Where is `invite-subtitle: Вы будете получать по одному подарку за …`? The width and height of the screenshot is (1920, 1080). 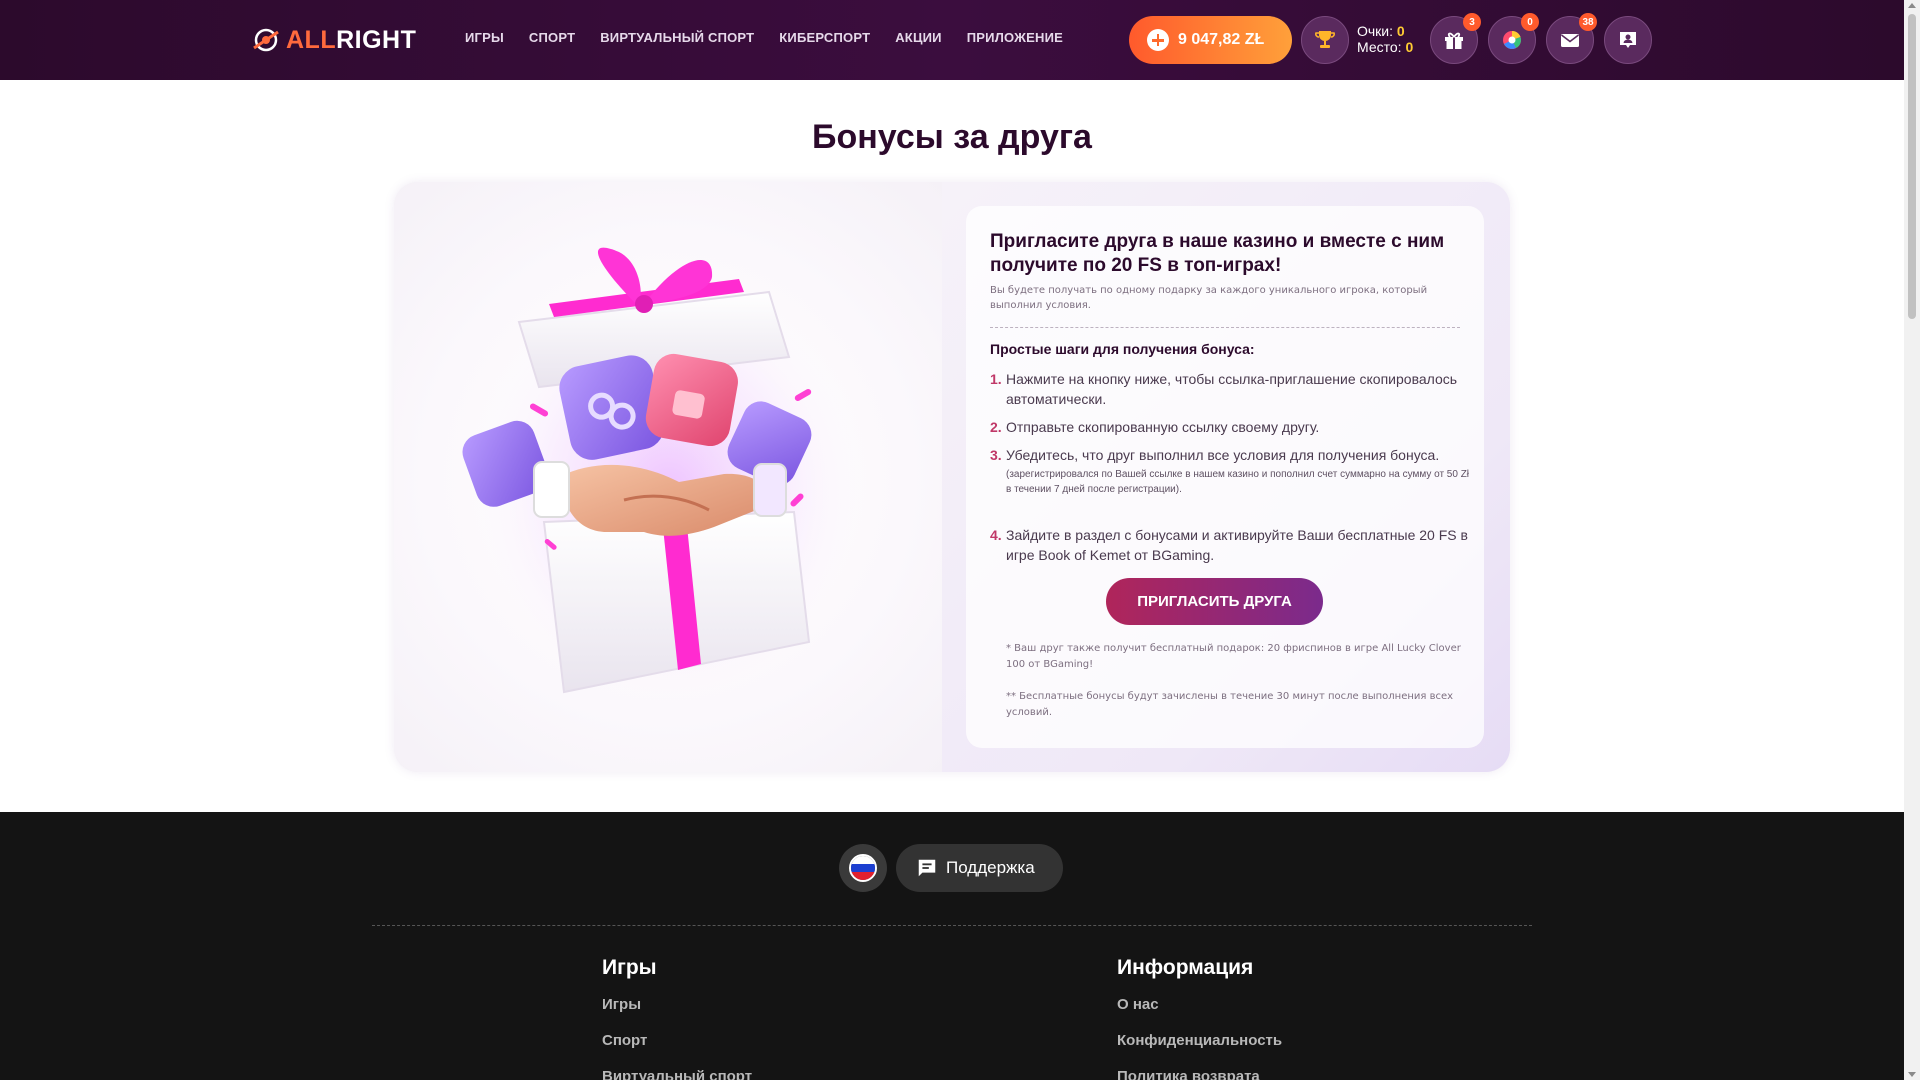 invite-subtitle: Вы будете получать по одному подарку за … is located at coordinates (1209, 298).